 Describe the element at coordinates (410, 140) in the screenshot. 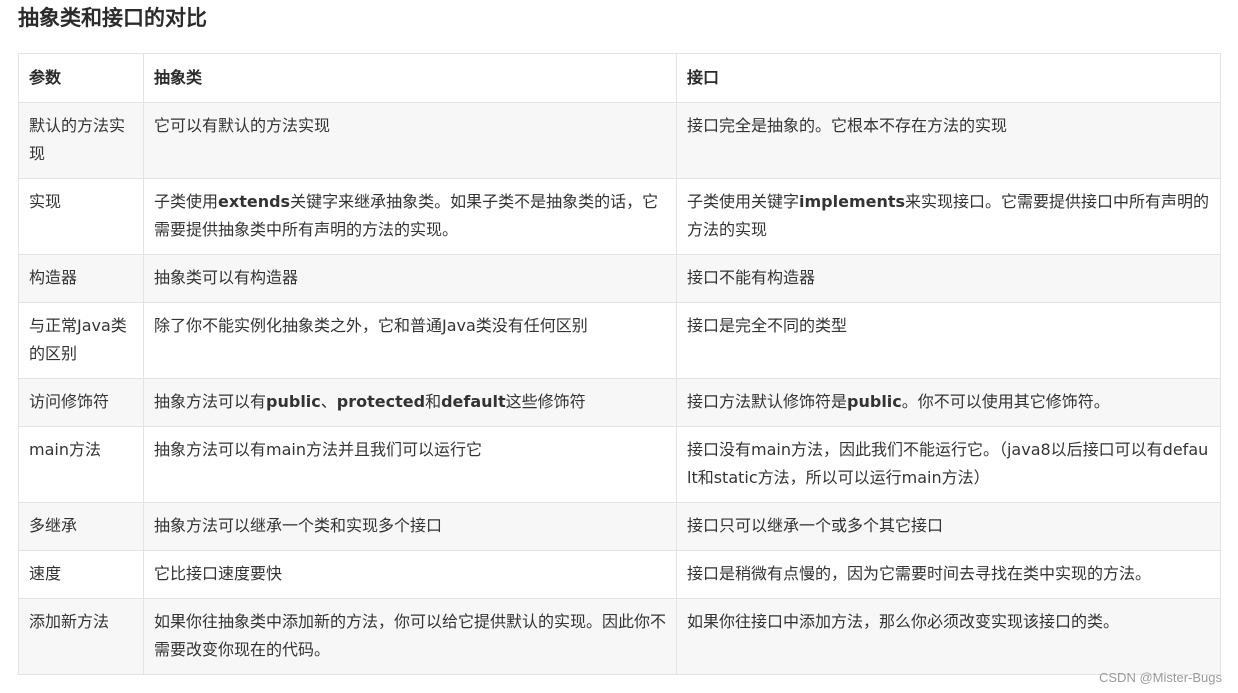

I see `cell-abstract-class: 它可以有默认的方法实现` at that location.